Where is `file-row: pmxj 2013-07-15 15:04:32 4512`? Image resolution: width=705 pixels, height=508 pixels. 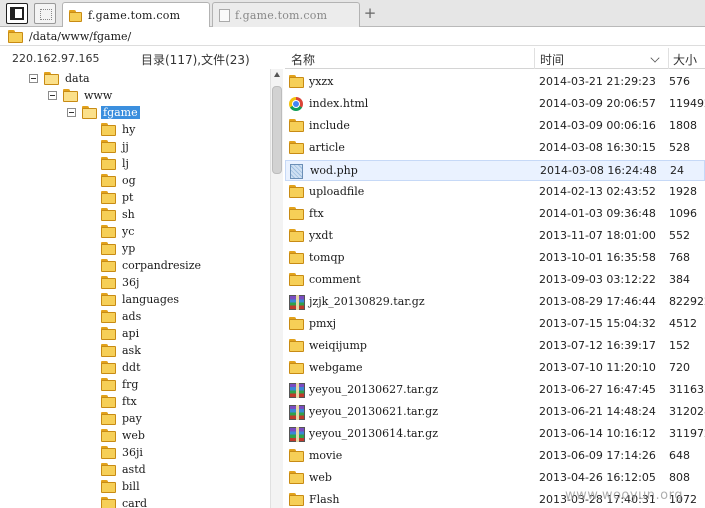 file-row: pmxj 2013-07-15 15:04:32 4512 is located at coordinates (495, 324).